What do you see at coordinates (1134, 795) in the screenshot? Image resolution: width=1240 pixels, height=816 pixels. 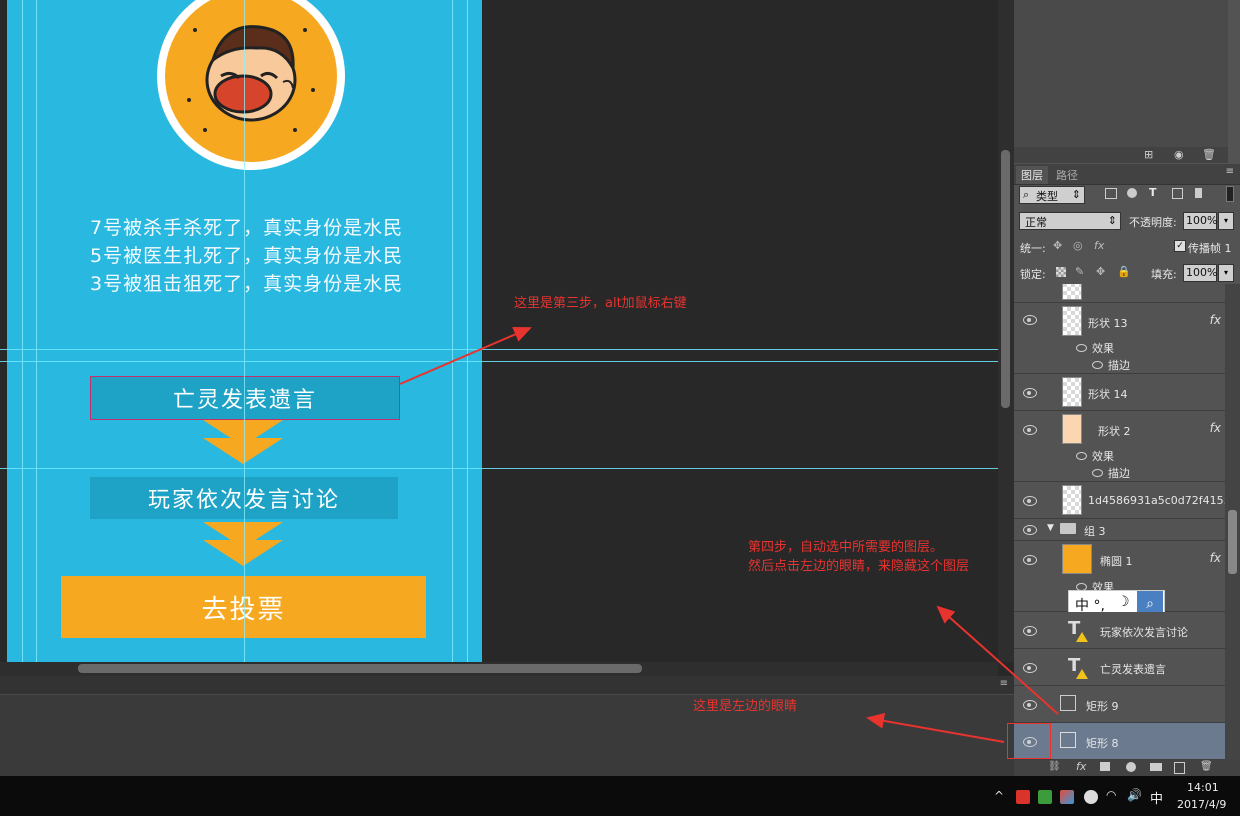 I see `volume-icon: 🔊` at bounding box center [1134, 795].